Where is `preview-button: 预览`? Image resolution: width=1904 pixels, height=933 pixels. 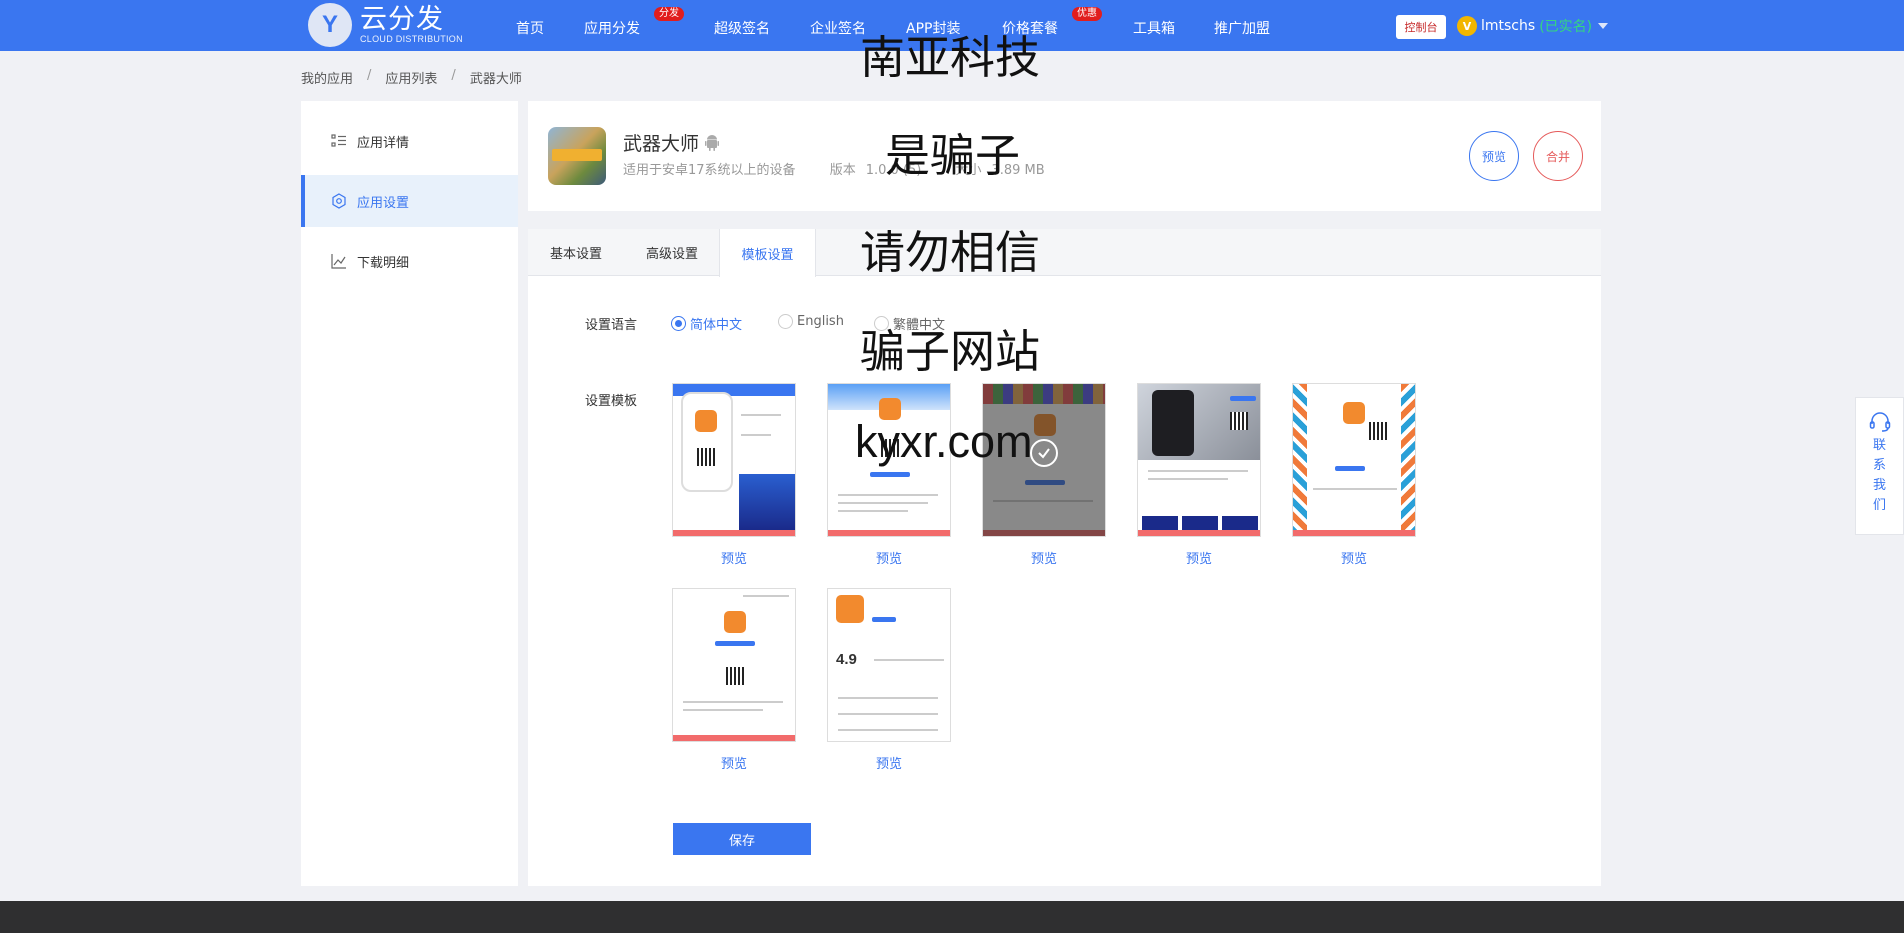
preview-button: 预览 is located at coordinates (1494, 156).